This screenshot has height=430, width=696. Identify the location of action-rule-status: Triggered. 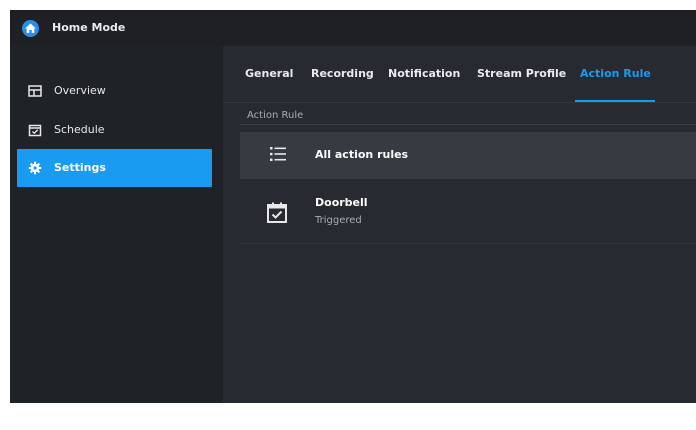
(338, 220).